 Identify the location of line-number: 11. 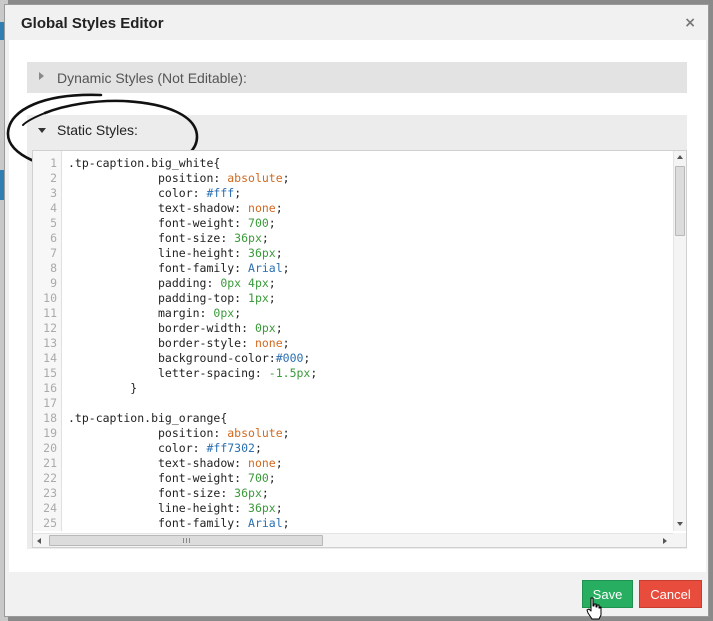
(50, 313).